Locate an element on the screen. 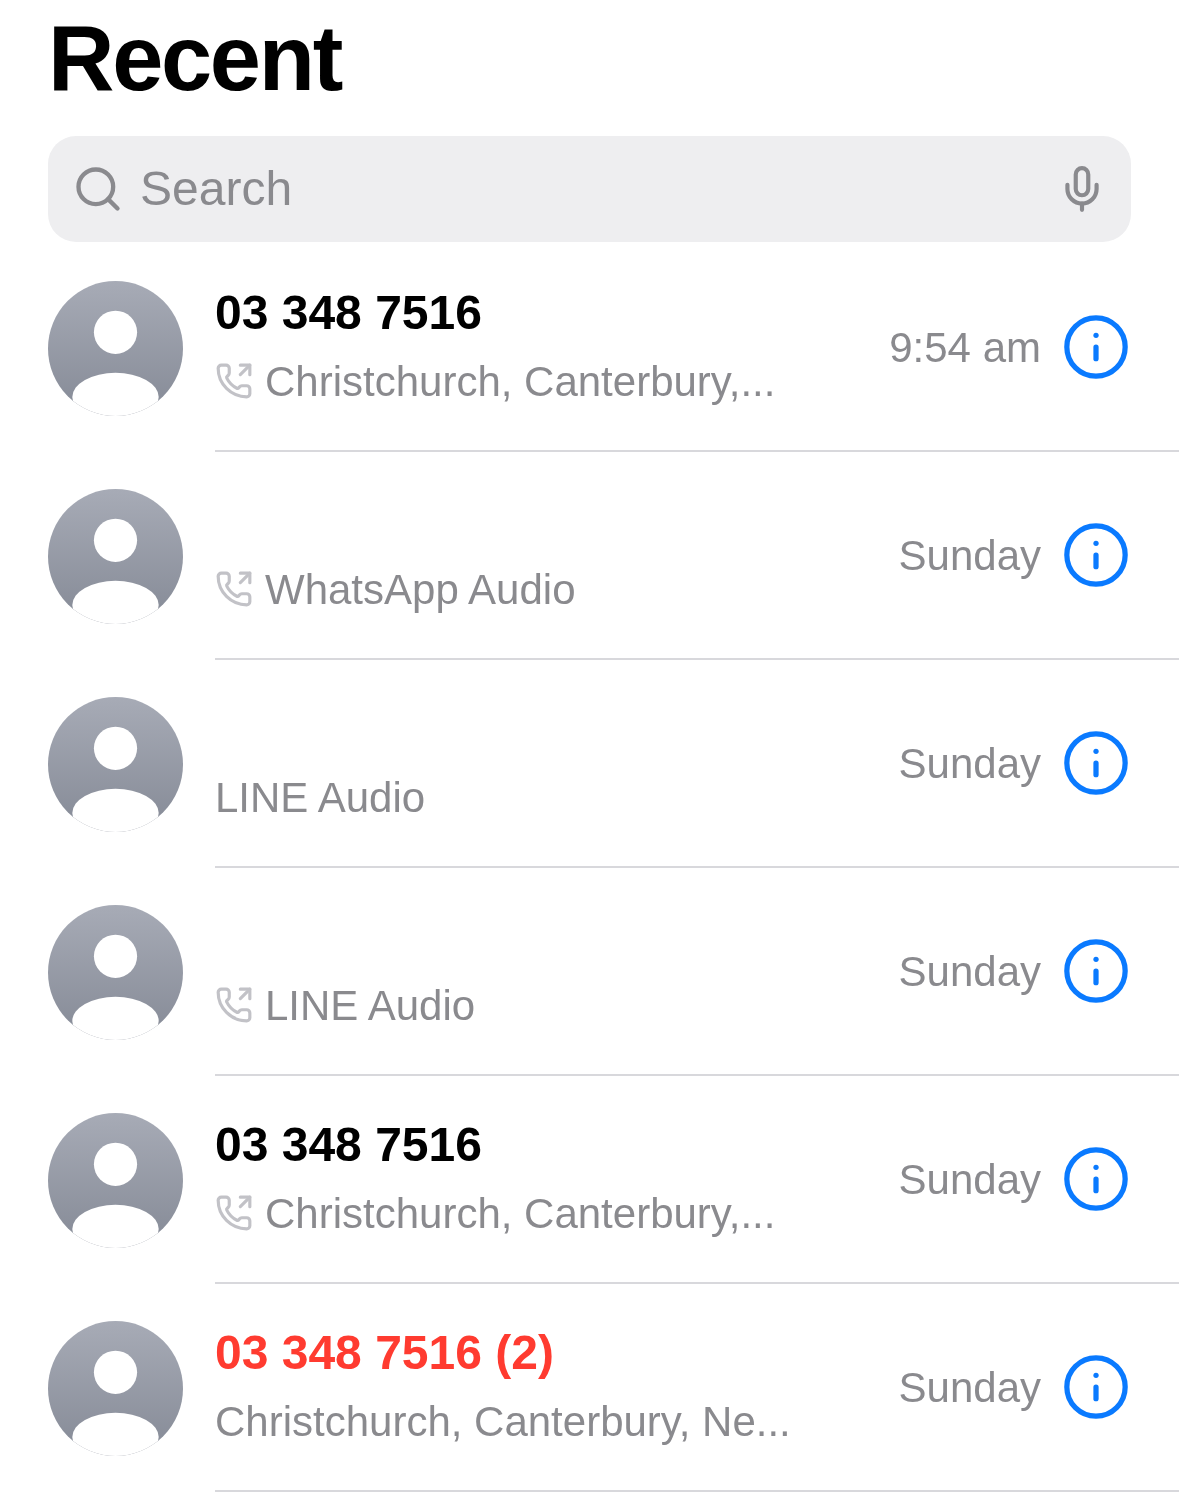 The image size is (1179, 1501). call-time: 9:54 am is located at coordinates (965, 347).